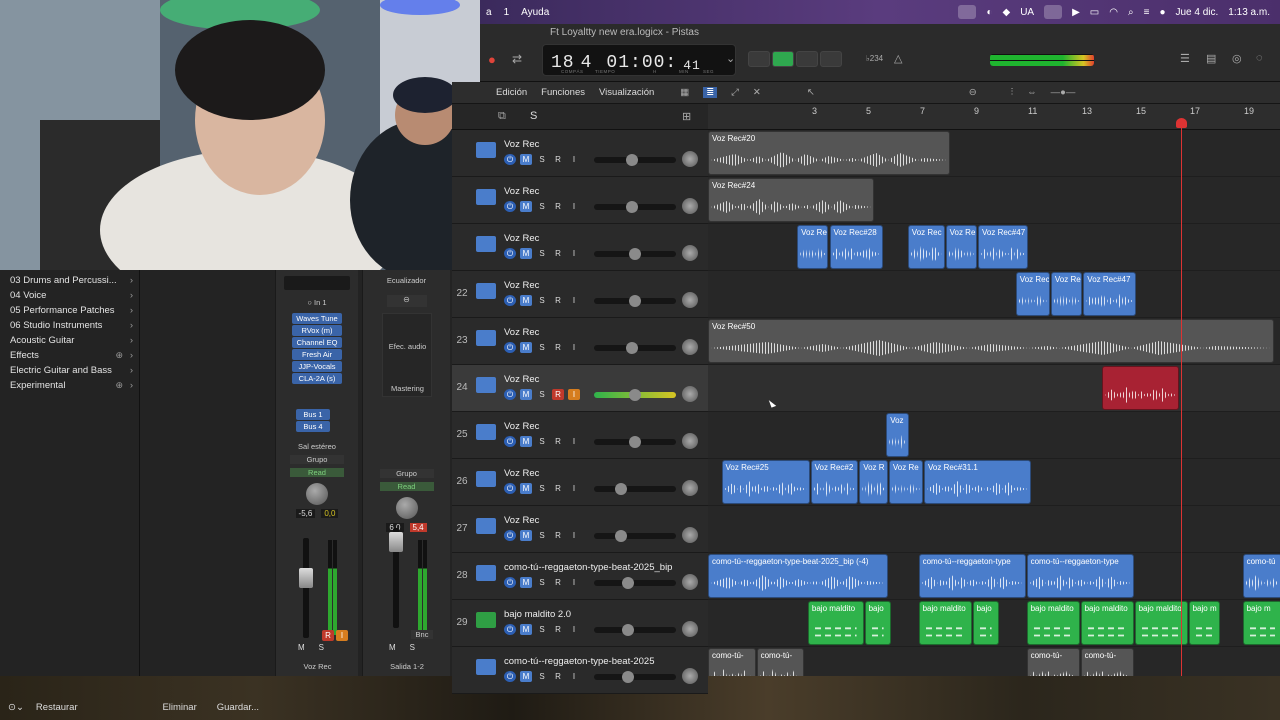  Describe the element at coordinates (406, 508) in the screenshot. I see `pan-knob` at that location.